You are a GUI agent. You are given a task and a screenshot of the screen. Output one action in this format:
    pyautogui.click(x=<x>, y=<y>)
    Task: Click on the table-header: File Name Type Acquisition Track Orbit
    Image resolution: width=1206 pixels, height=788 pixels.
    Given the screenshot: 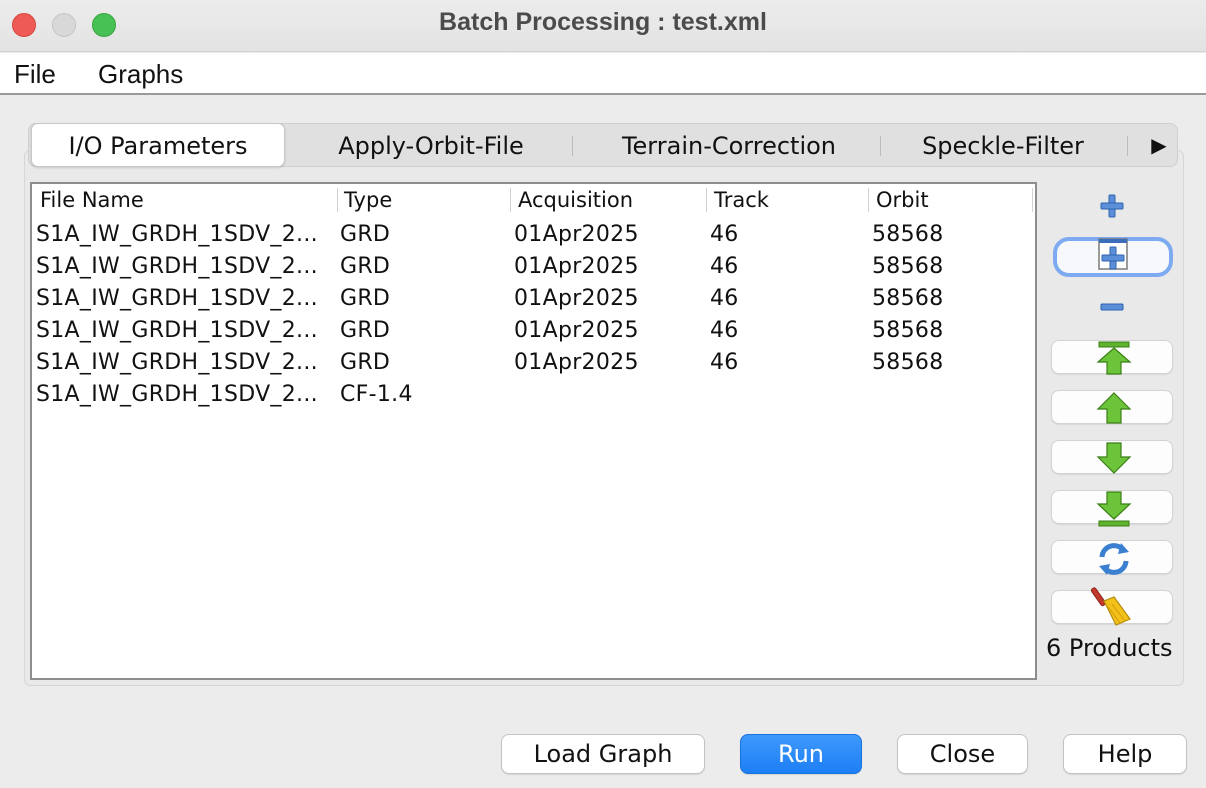 What is the action you would take?
    pyautogui.click(x=533, y=200)
    